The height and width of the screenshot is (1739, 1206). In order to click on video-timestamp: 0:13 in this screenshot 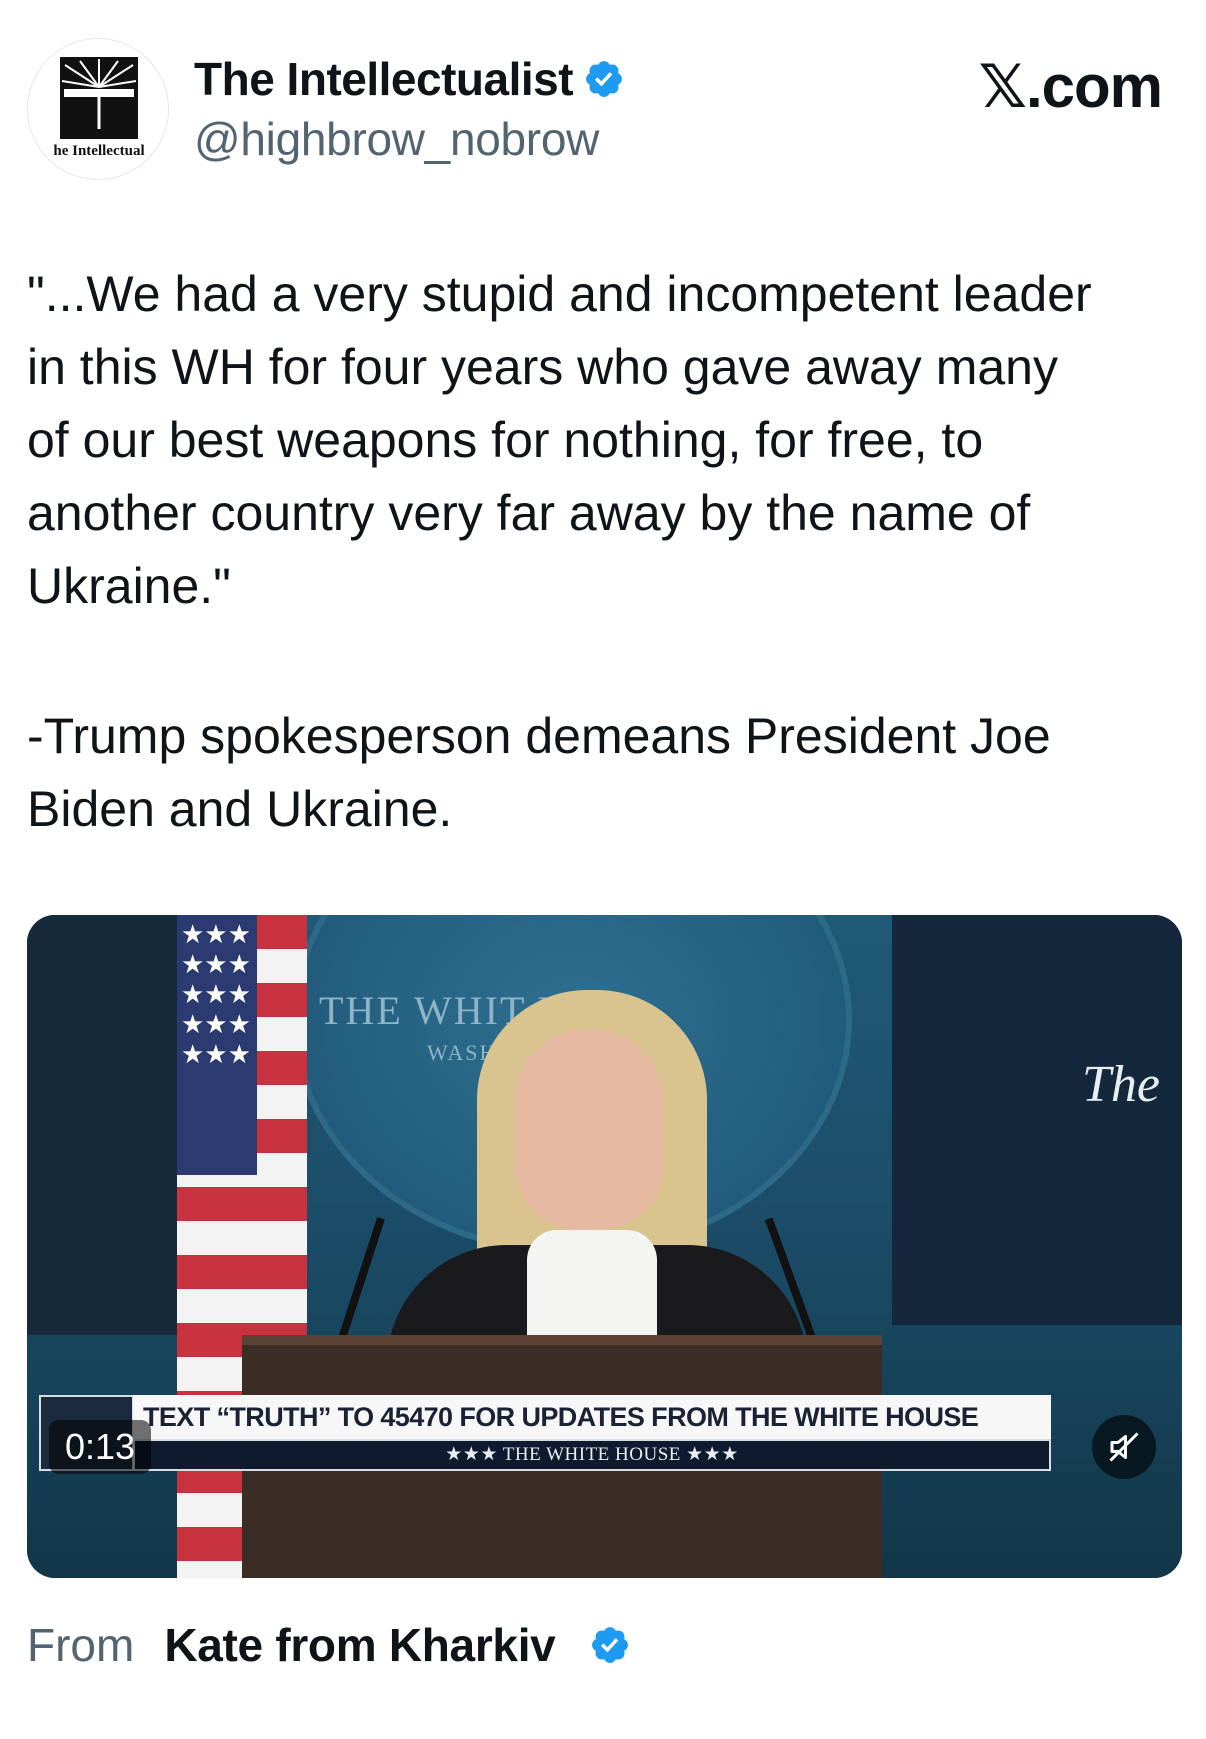, I will do `click(100, 1447)`.